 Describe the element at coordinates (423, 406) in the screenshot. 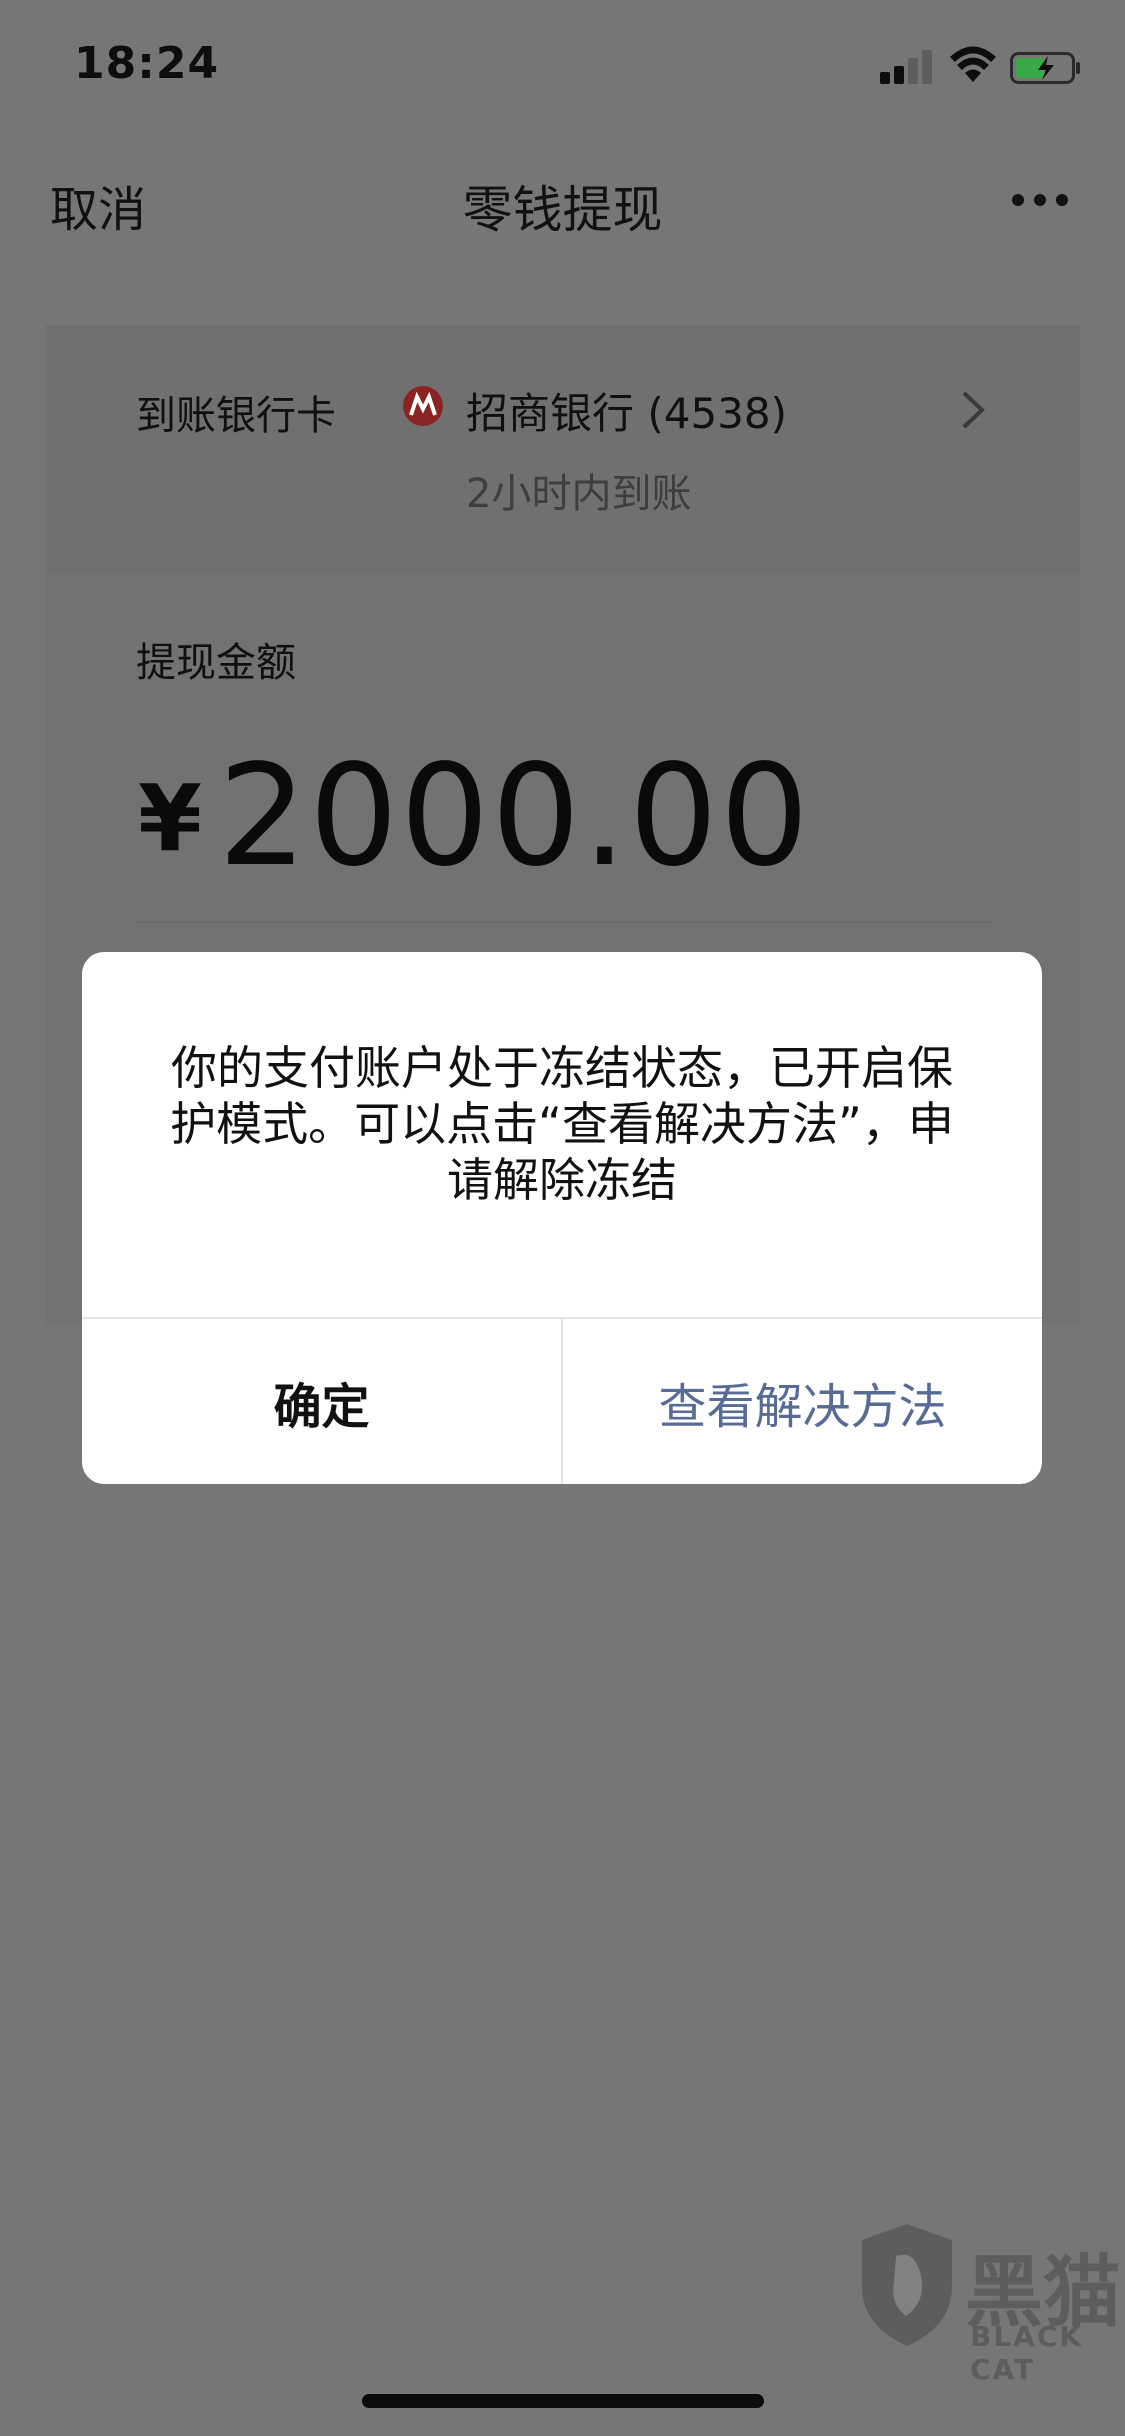

I see `bank-logo-icon` at that location.